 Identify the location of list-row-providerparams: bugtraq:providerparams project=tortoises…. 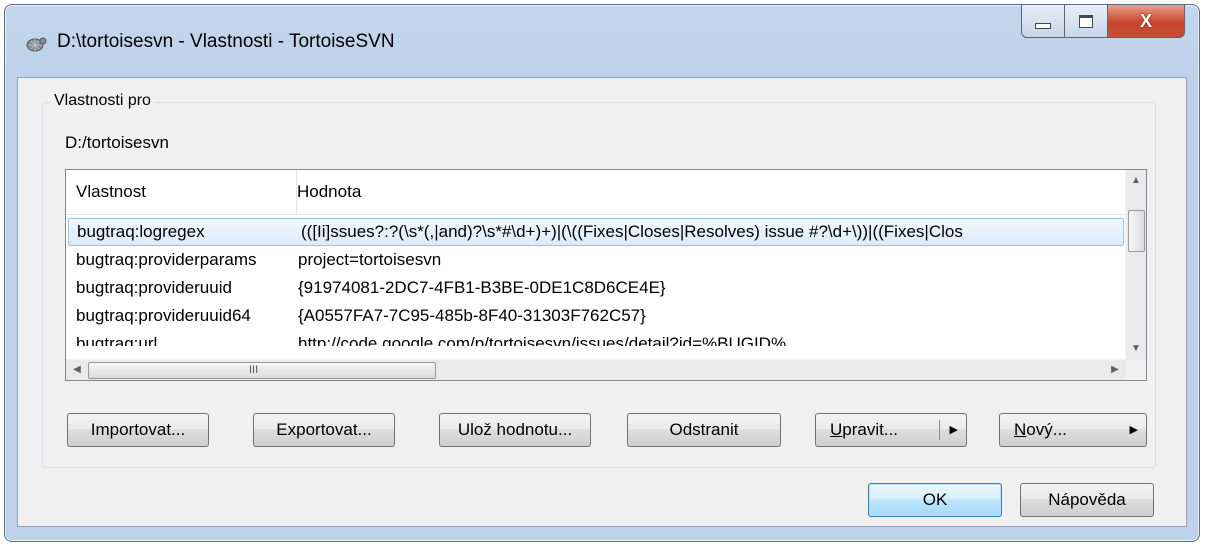
(596, 260).